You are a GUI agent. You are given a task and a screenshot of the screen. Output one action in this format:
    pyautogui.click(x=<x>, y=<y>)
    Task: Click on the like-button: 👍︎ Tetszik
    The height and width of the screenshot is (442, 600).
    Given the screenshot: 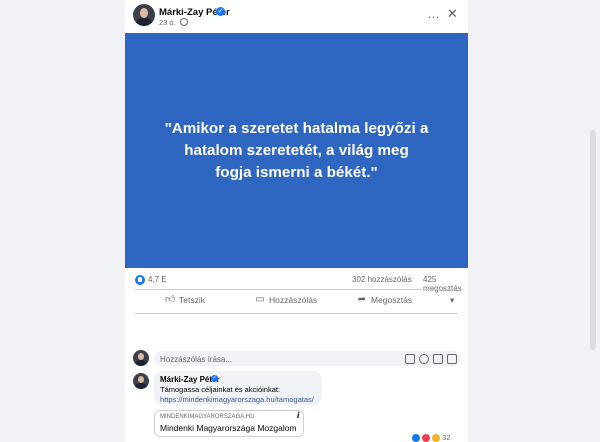 What is the action you would take?
    pyautogui.click(x=185, y=300)
    